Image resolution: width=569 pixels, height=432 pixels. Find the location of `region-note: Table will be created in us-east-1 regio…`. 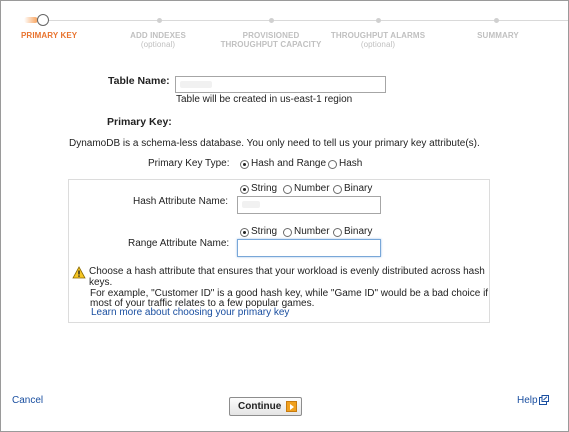

region-note: Table will be created in us-east-1 regio… is located at coordinates (264, 99).